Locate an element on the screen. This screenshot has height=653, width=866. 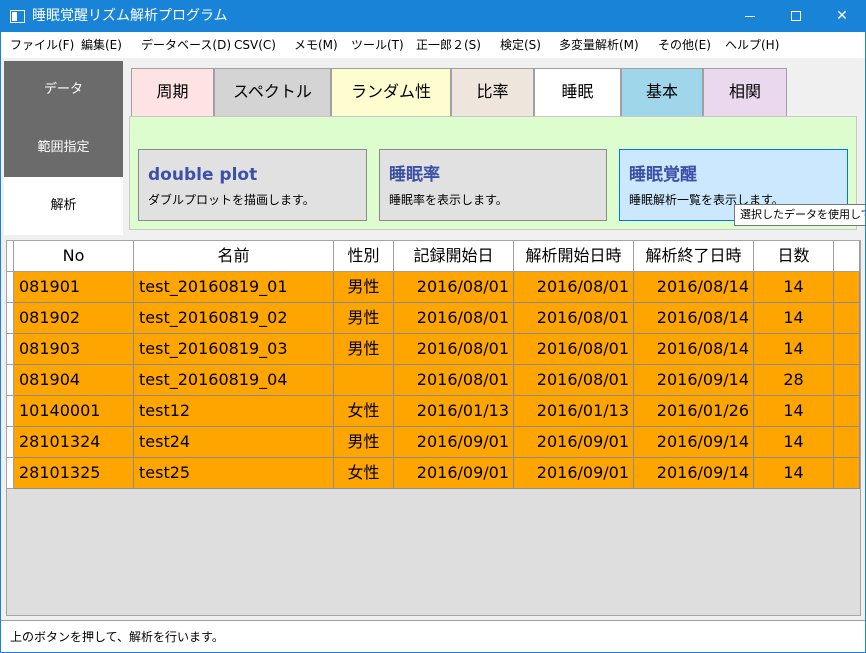
menu-help: ヘルプ(H) is located at coordinates (752, 45).